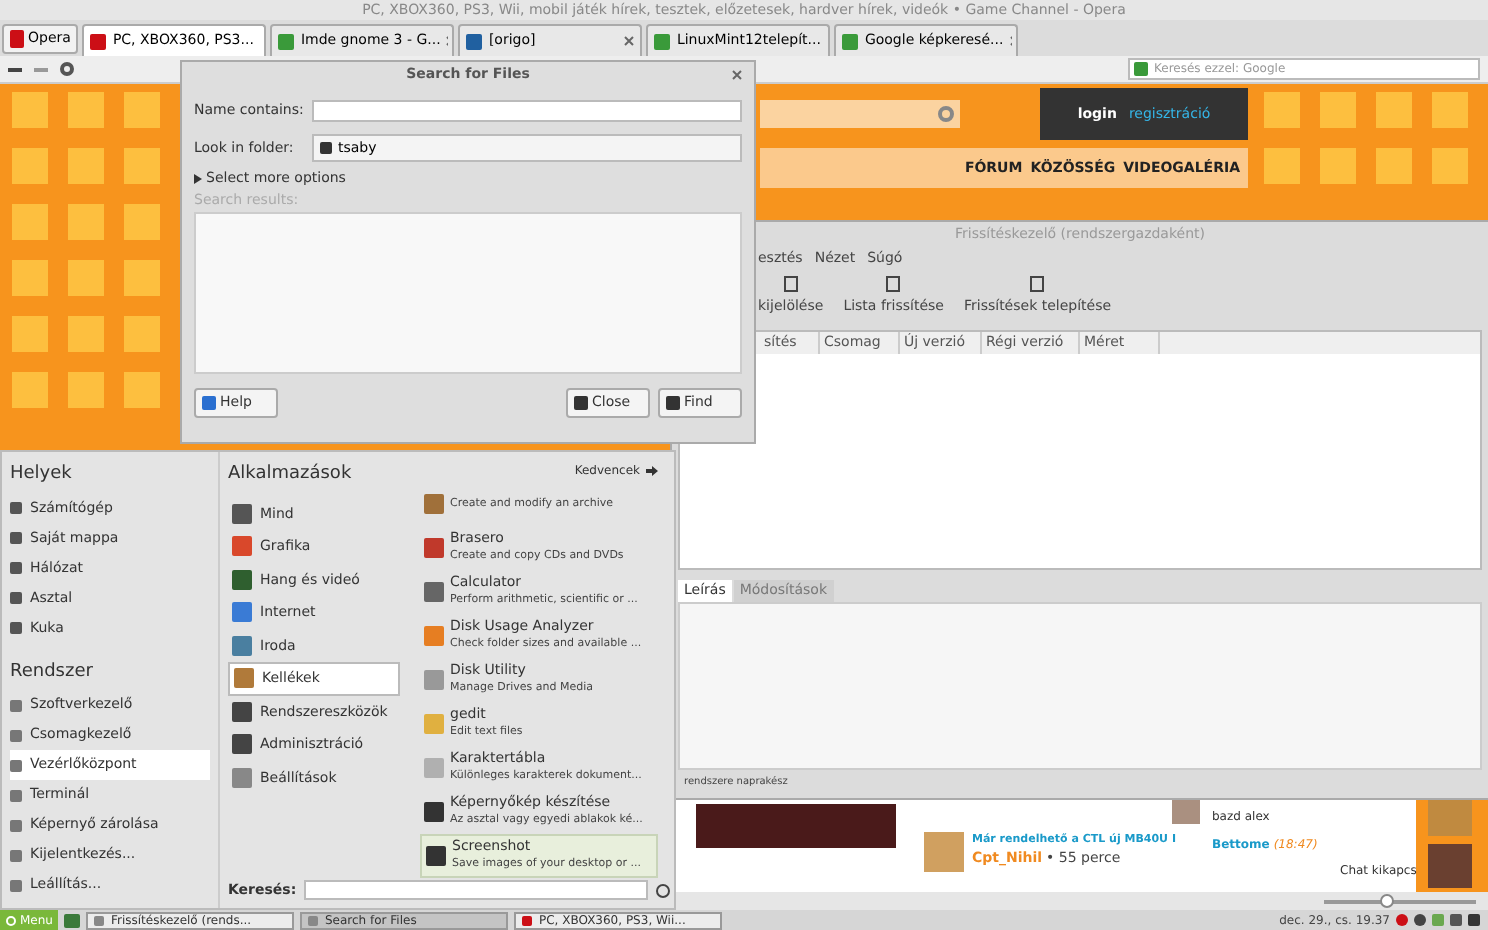  I want to click on arrow-right-icon, so click(652, 471).